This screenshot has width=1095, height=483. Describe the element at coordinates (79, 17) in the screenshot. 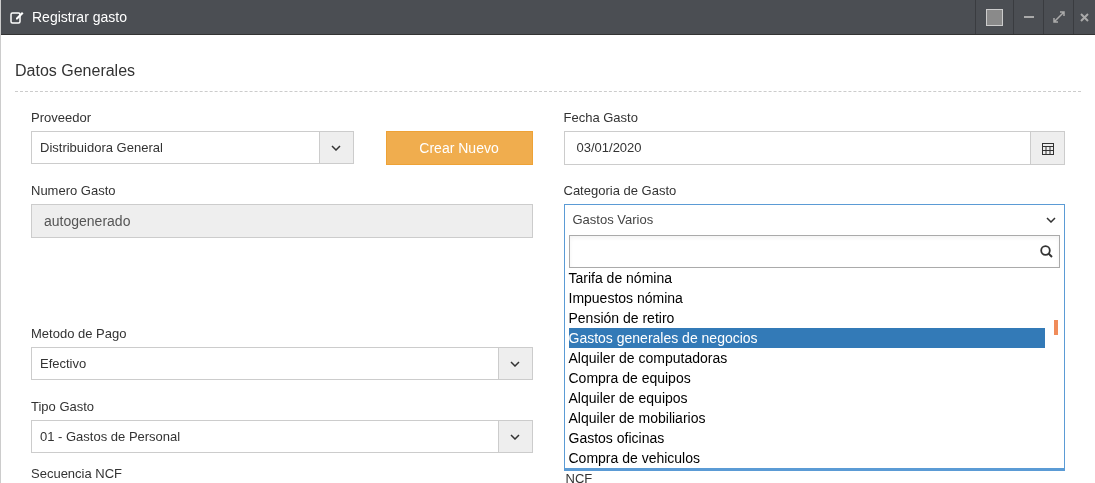

I see `window-title: Registrar gasto` at that location.